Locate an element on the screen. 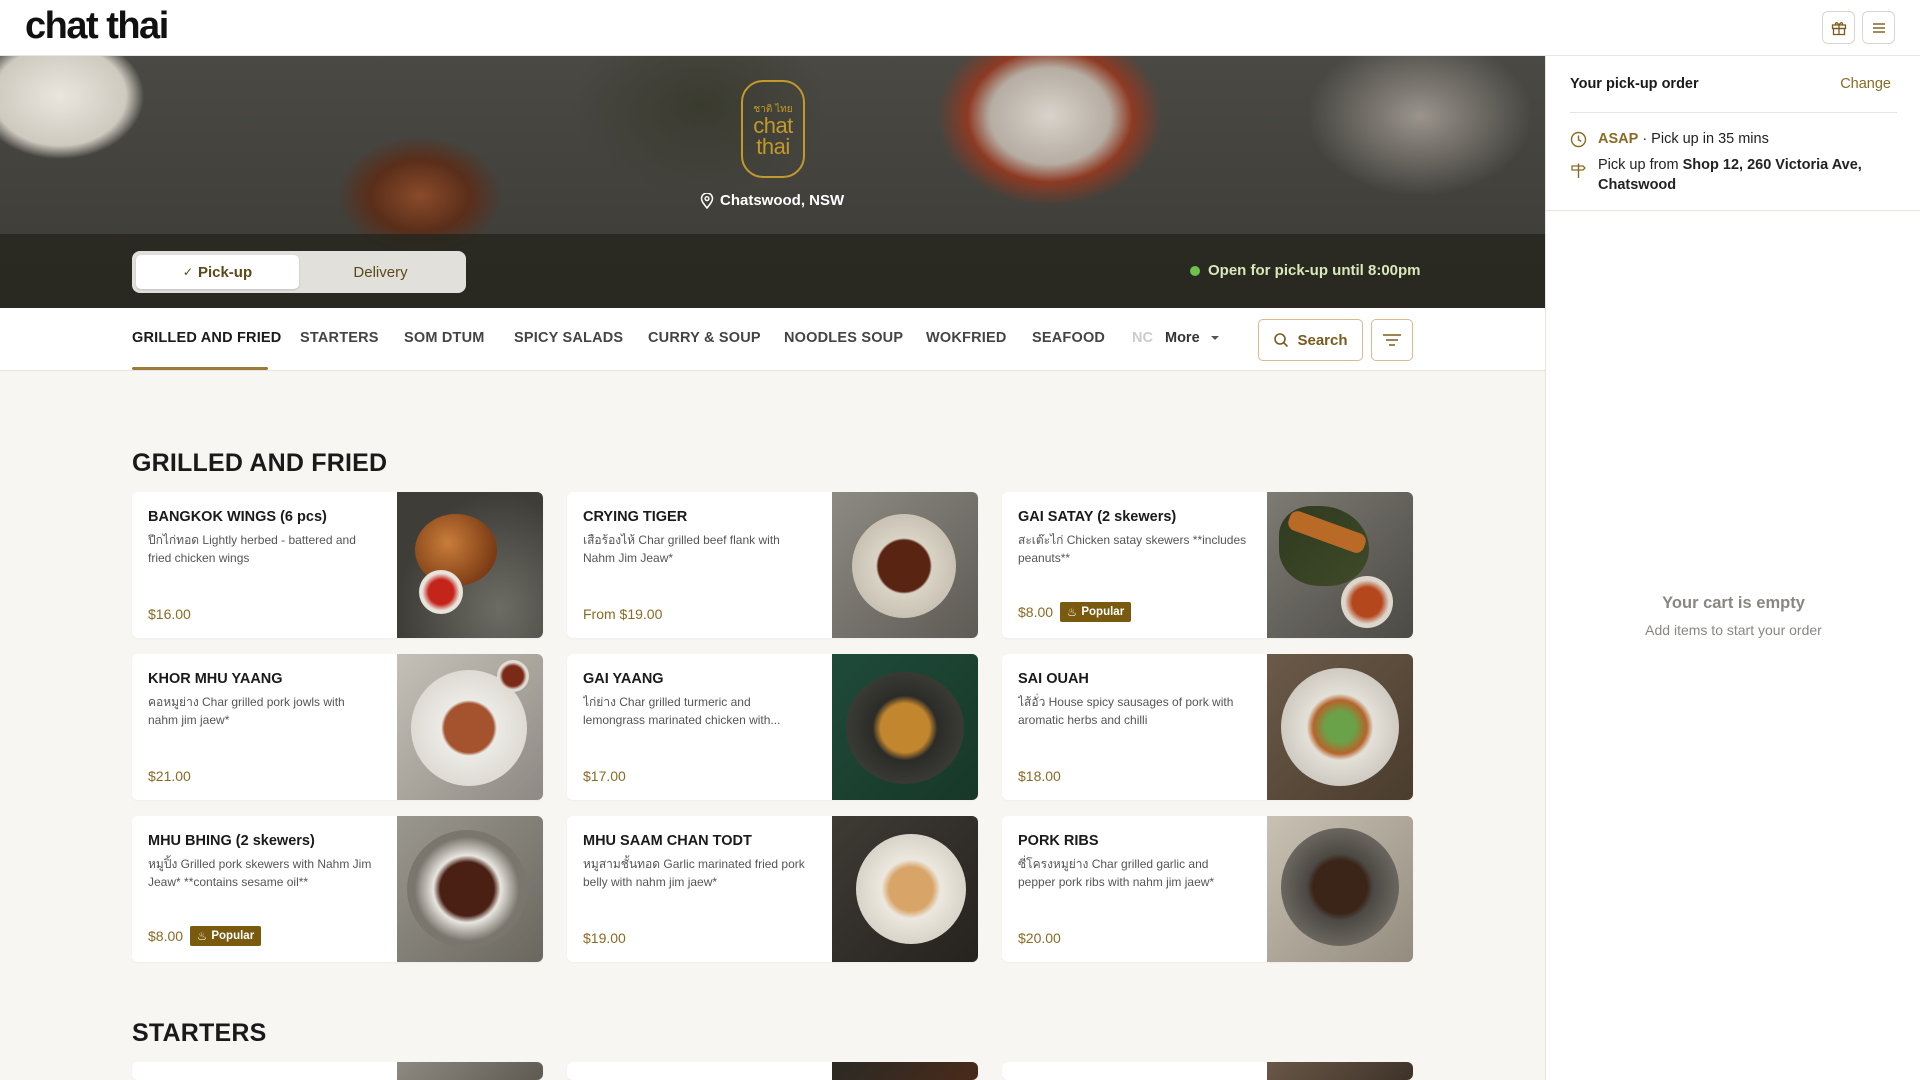  clock-icon is located at coordinates (1578, 139).